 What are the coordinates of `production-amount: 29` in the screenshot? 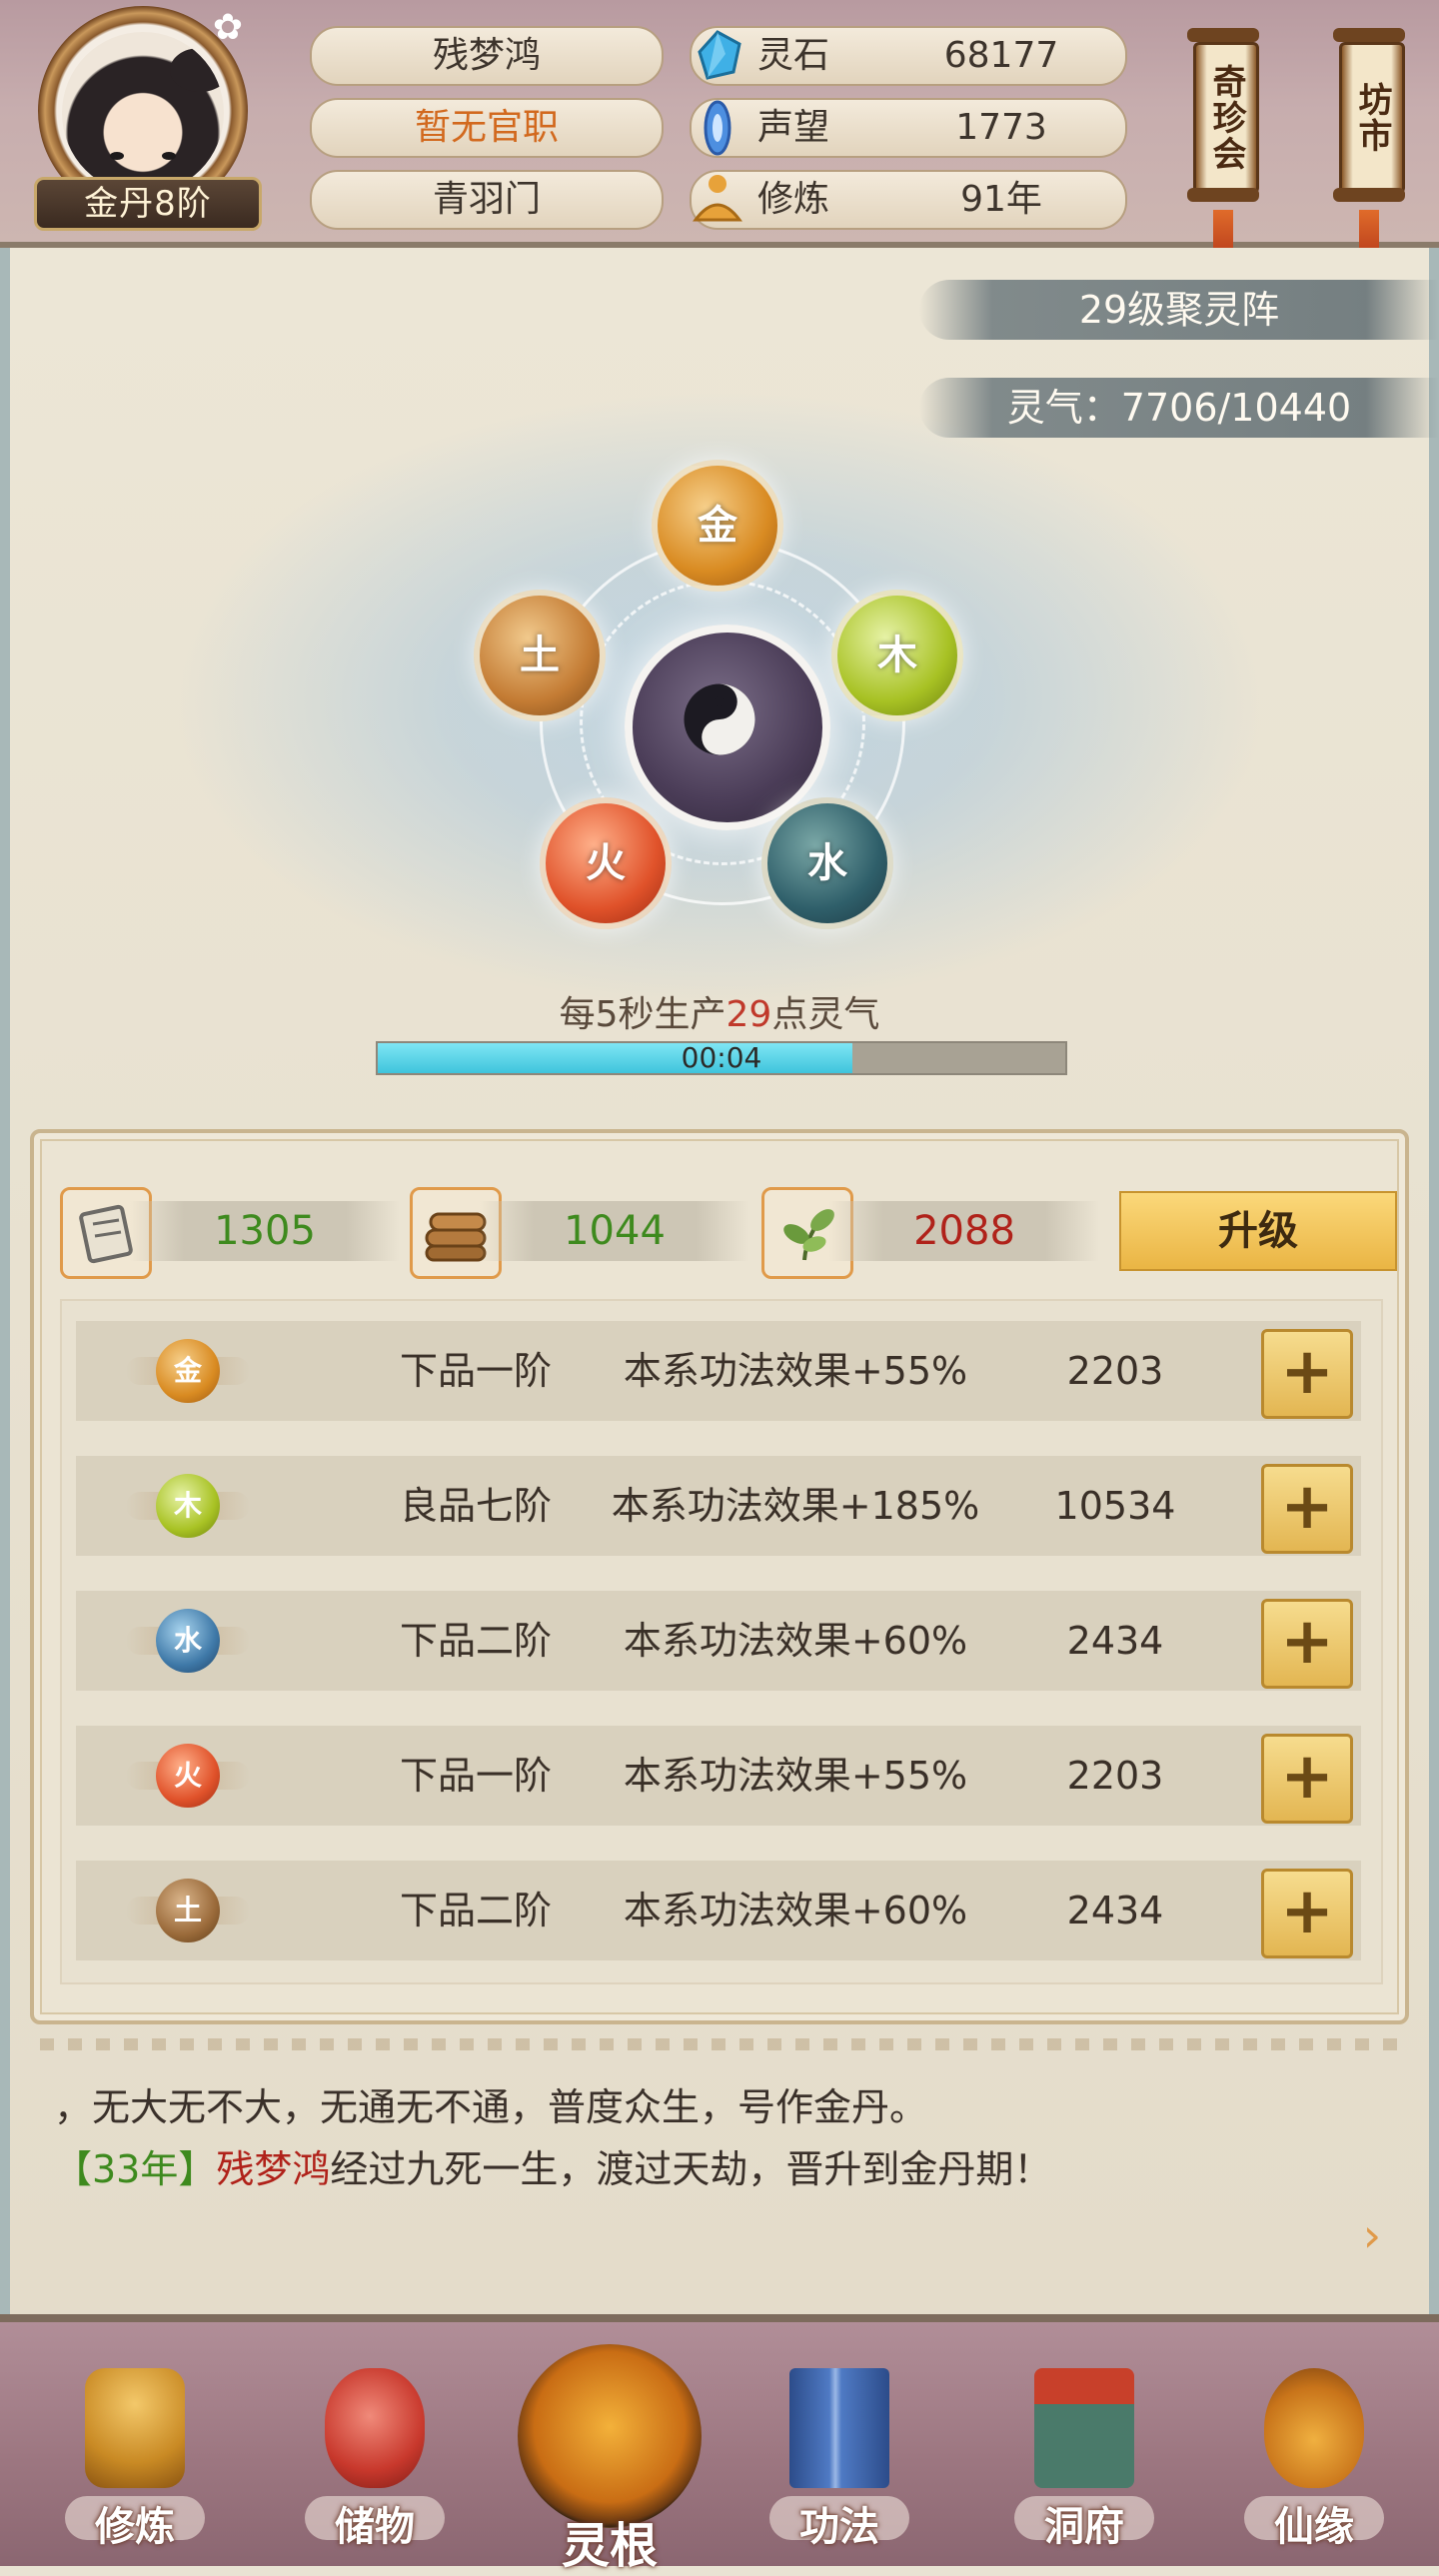 It's located at (748, 1014).